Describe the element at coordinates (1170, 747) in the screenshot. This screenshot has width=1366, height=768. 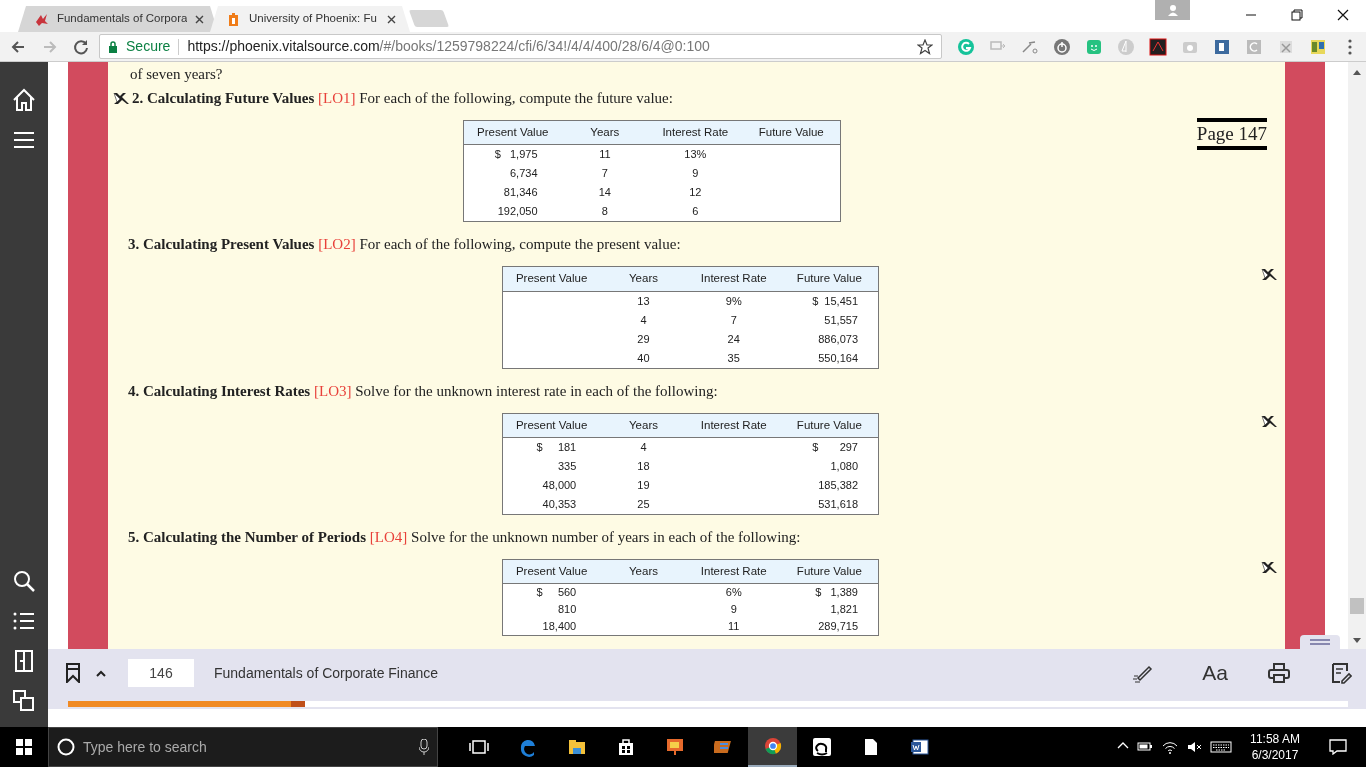
I see `wifi-icon` at that location.